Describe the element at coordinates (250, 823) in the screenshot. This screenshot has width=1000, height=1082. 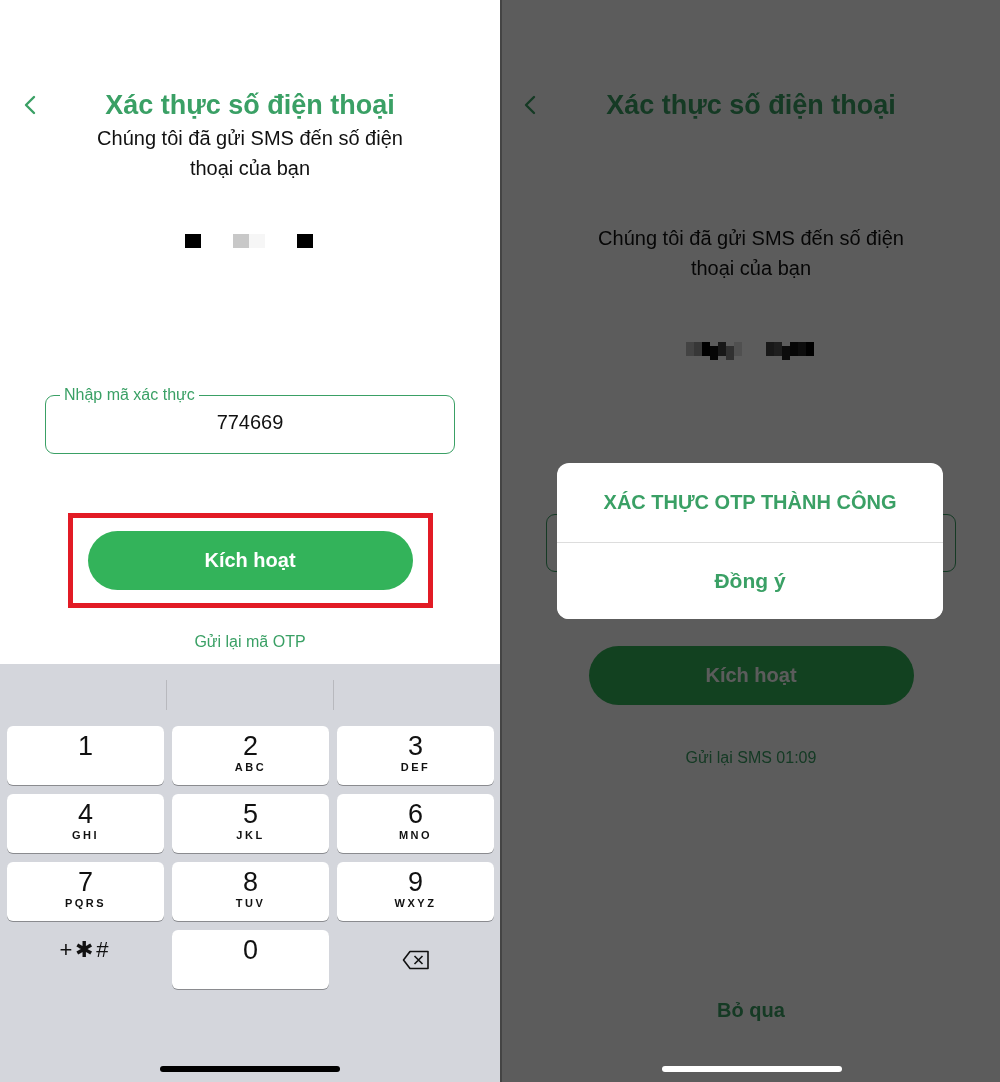
I see `keypad-key: 5 JKL` at that location.